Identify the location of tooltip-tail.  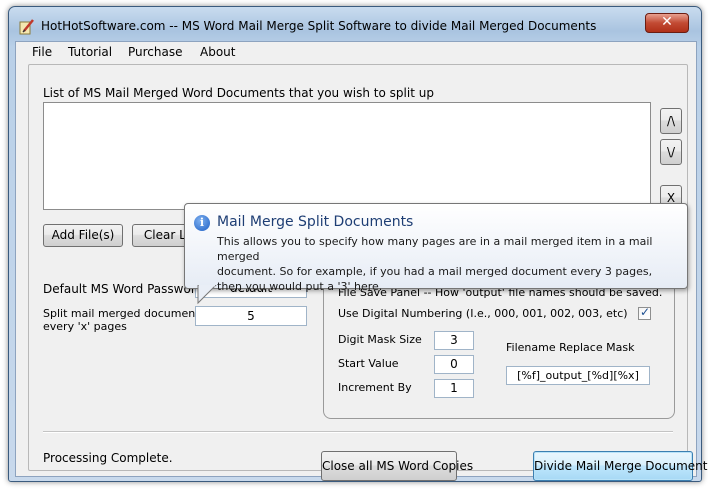
(207, 295).